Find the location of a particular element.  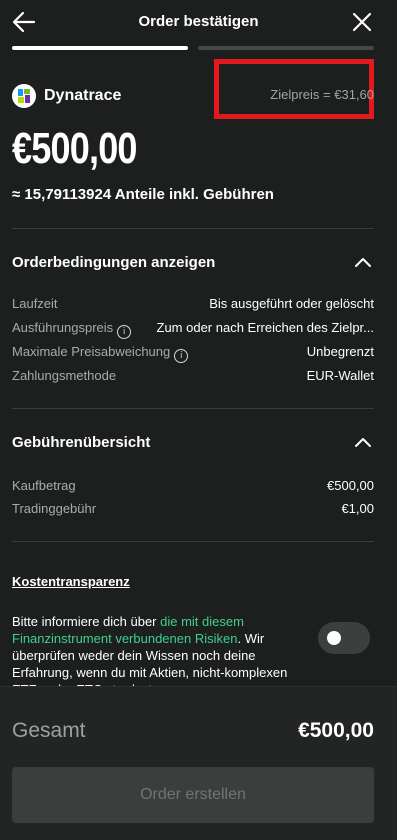

instrument-name: Dynatrace is located at coordinates (83, 95).